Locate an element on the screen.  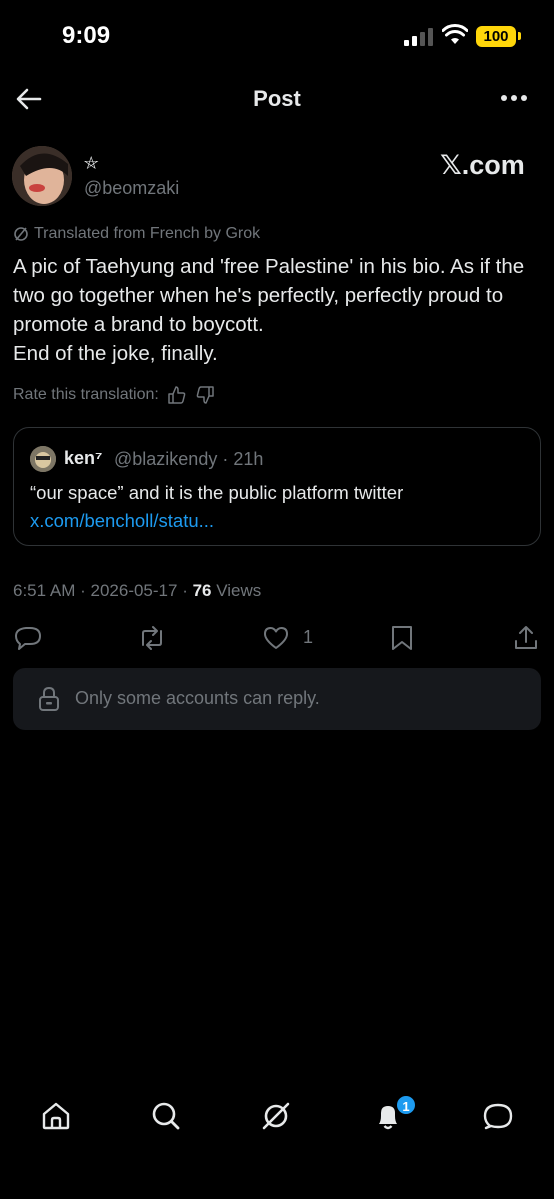
post-meta: 6:51 AM · 2026-05-17 · 76 Views is located at coordinates (137, 591).